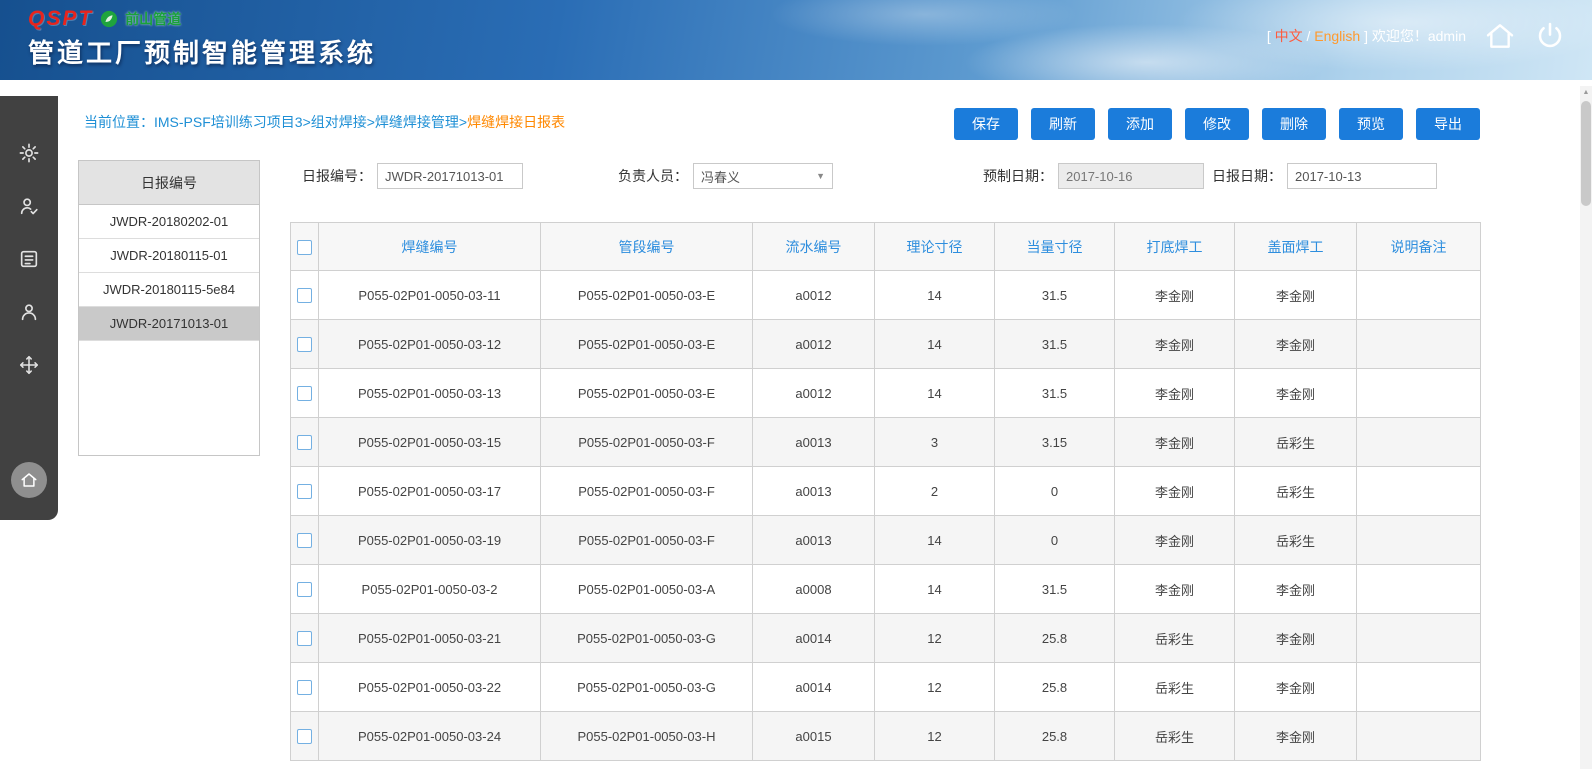  I want to click on scrollbar-thumb, so click(1586, 153).